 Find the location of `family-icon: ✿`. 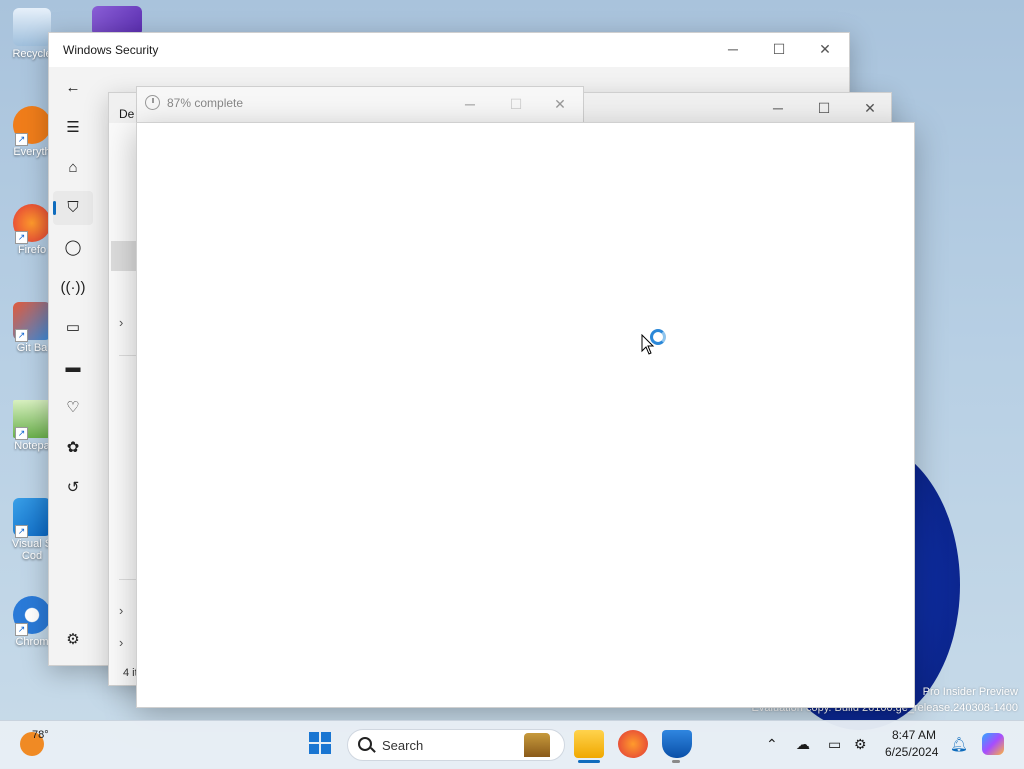

family-icon: ✿ is located at coordinates (73, 448).